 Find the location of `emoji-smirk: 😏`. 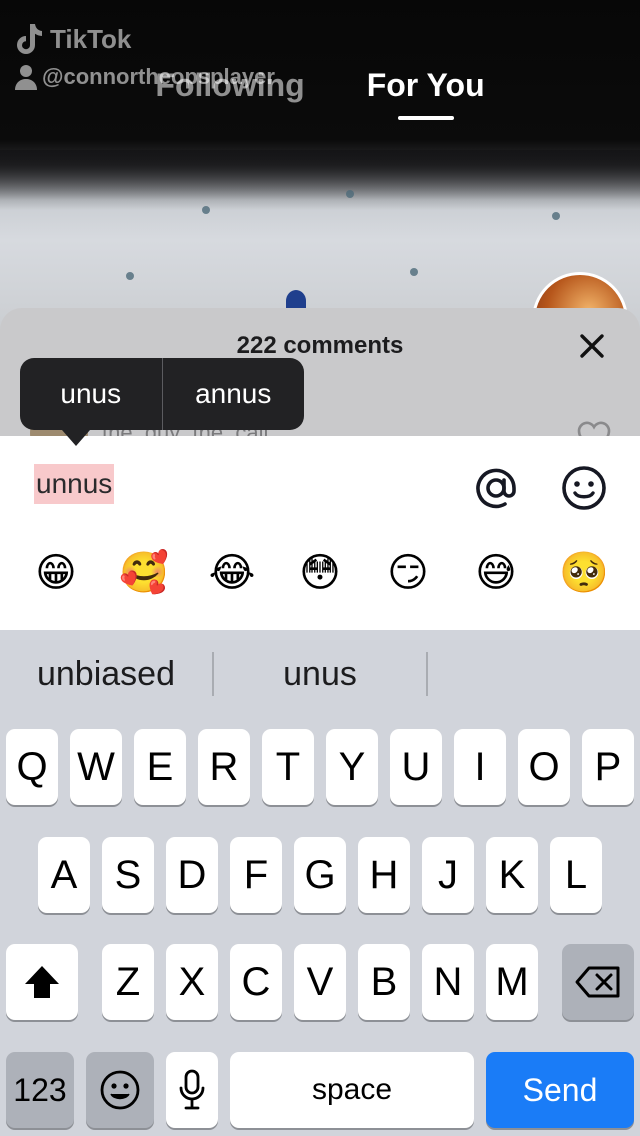

emoji-smirk: 😏 is located at coordinates (408, 573).